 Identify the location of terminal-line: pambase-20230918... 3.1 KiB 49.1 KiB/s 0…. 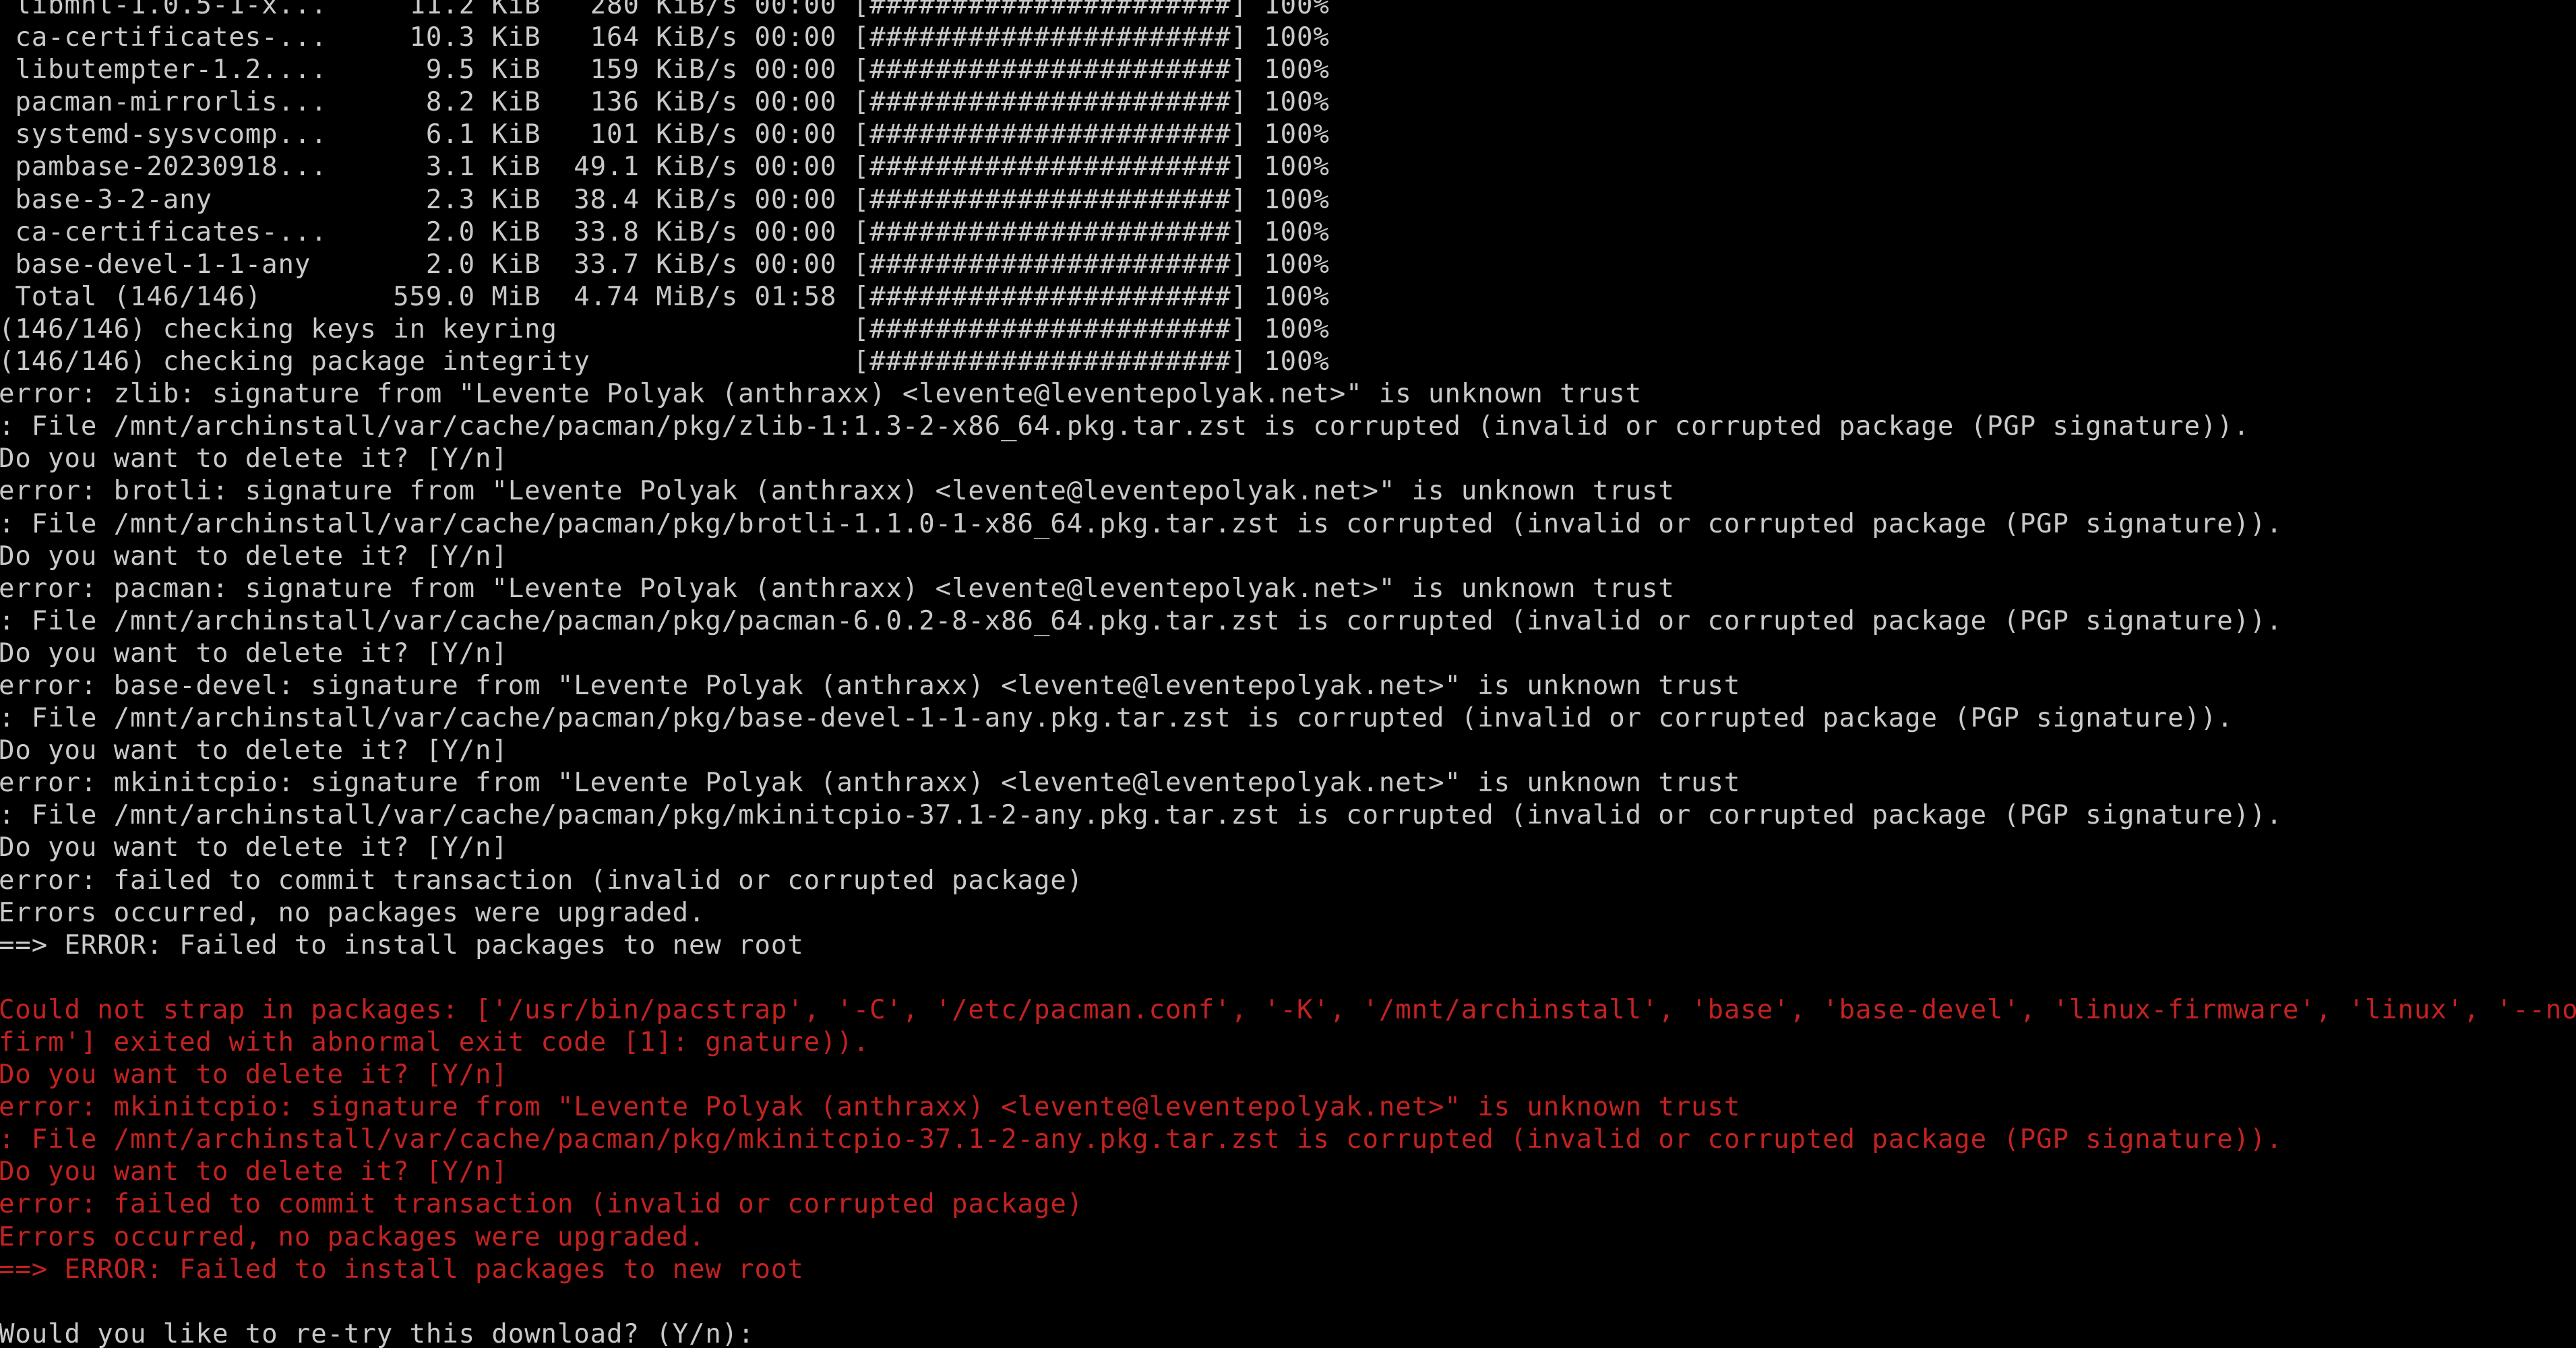
(665, 167).